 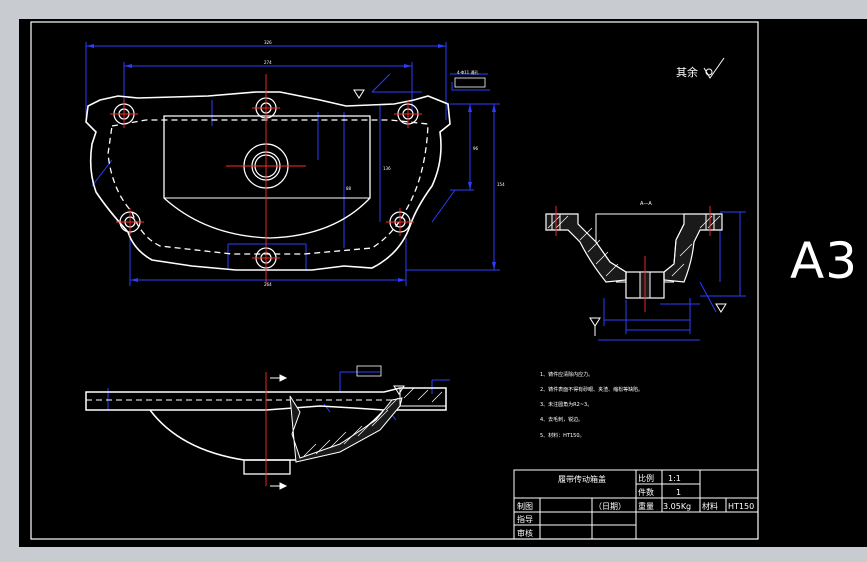 I want to click on date-label: （日期）, so click(x=610, y=506).